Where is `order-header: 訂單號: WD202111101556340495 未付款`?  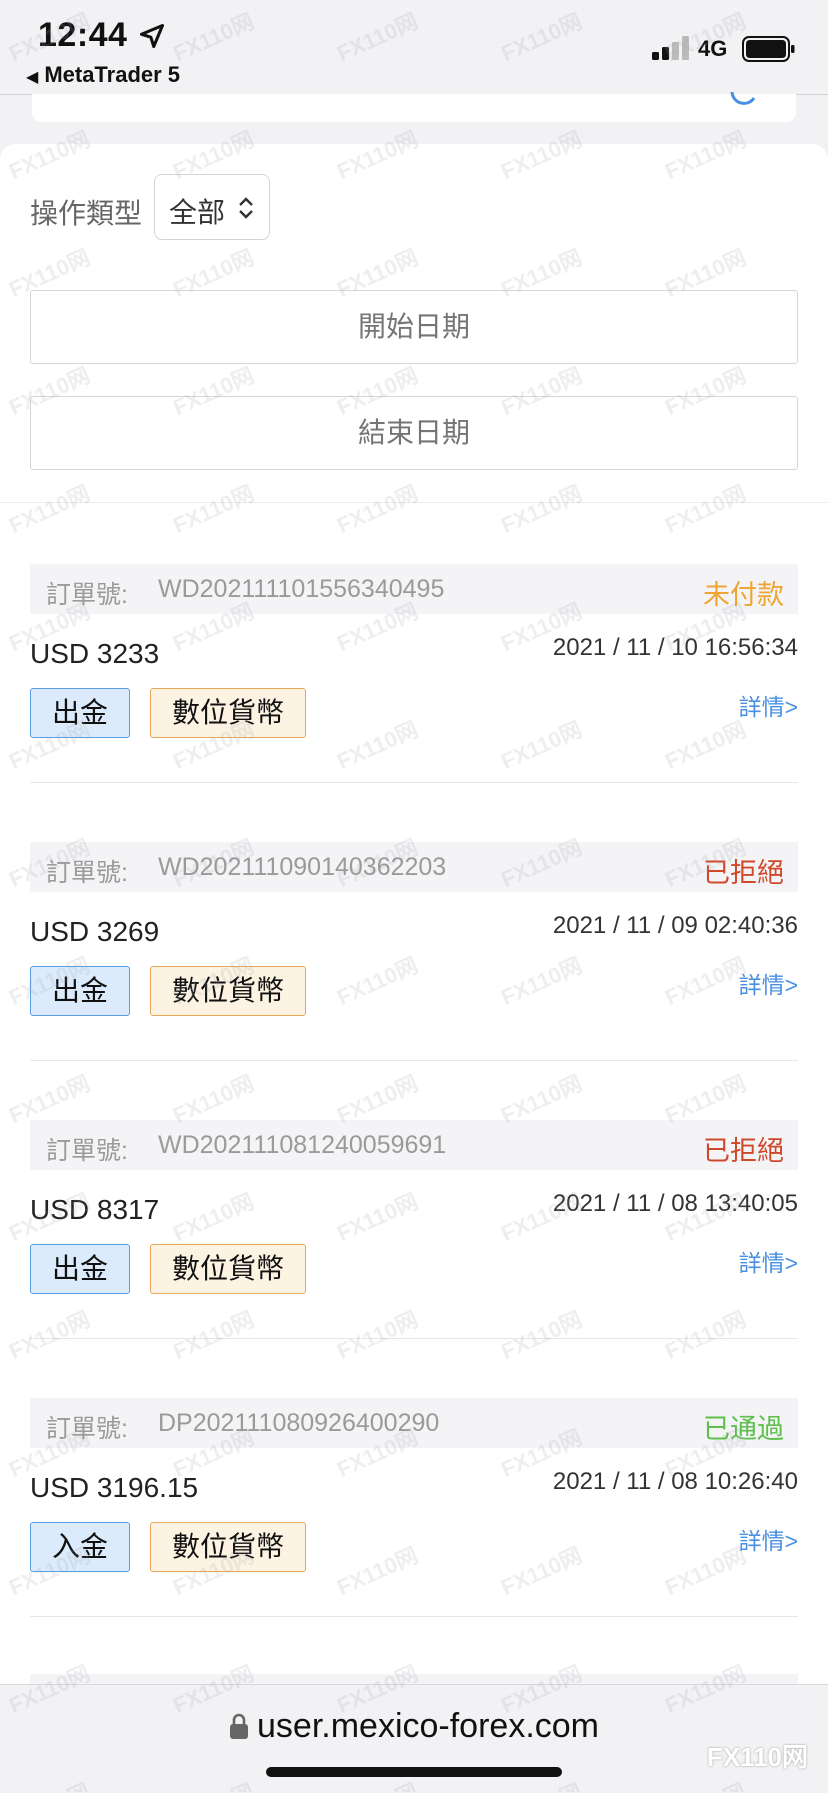 order-header: 訂單號: WD202111101556340495 未付款 is located at coordinates (414, 589).